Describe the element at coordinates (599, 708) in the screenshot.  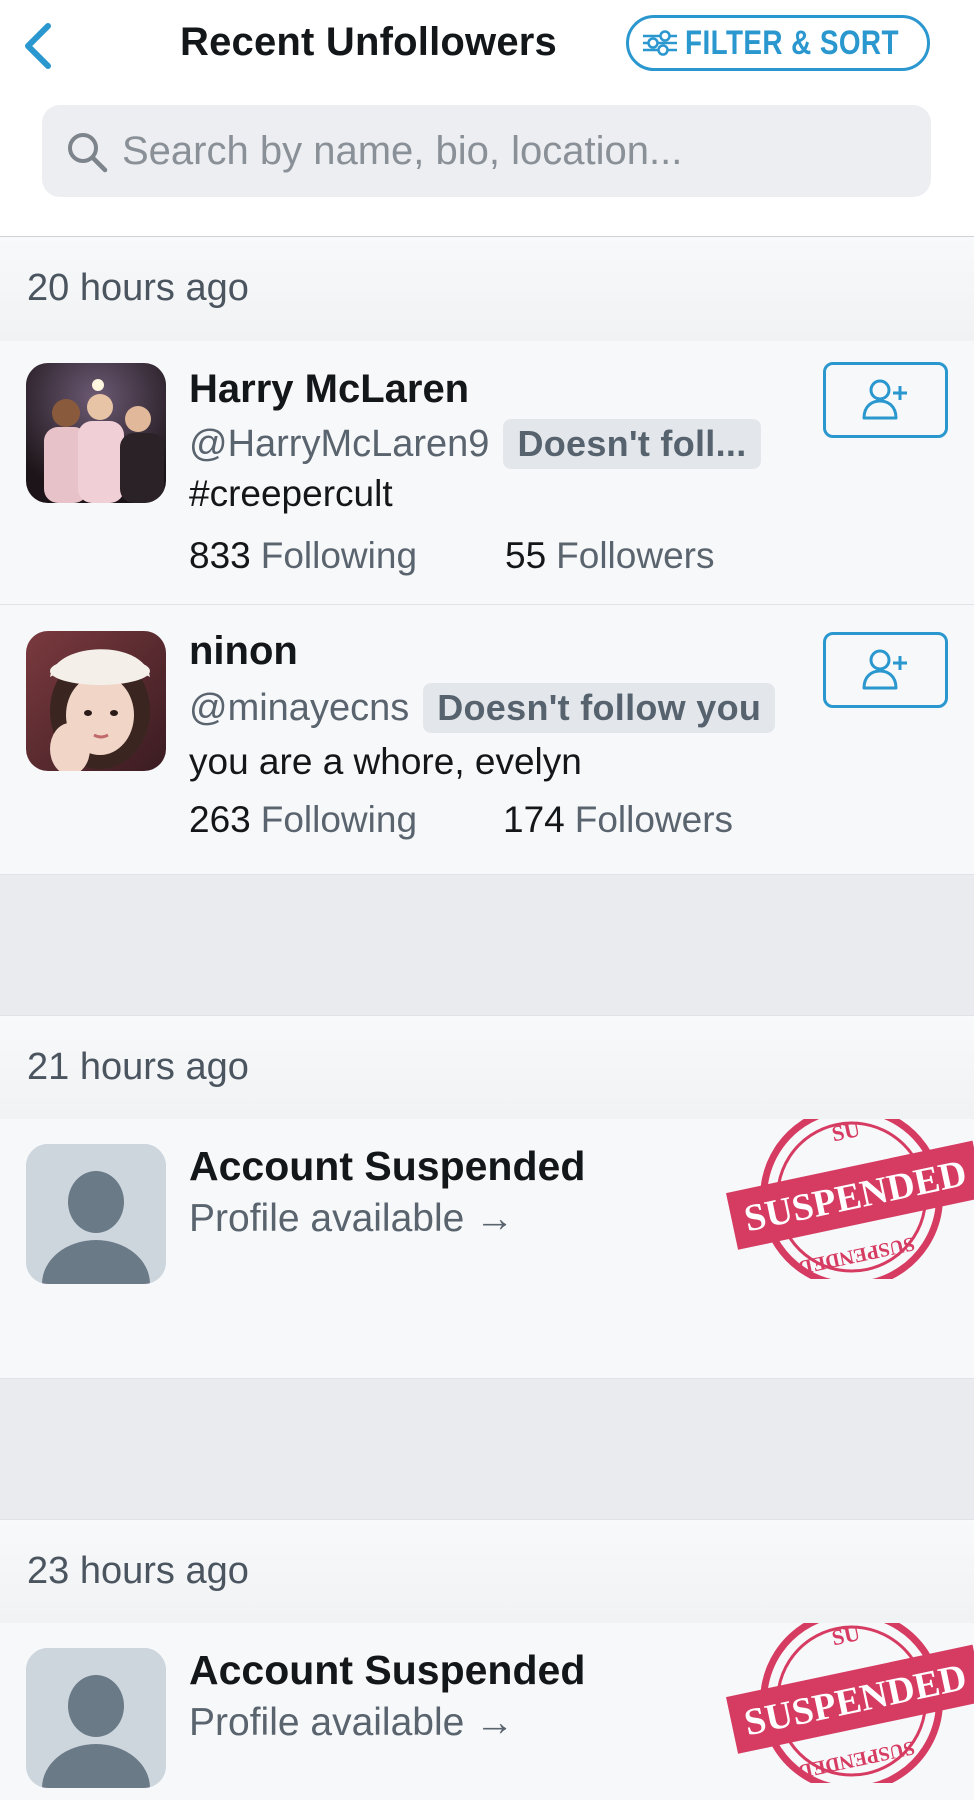
I see `follow-status-badge: Doesn't follow you` at that location.